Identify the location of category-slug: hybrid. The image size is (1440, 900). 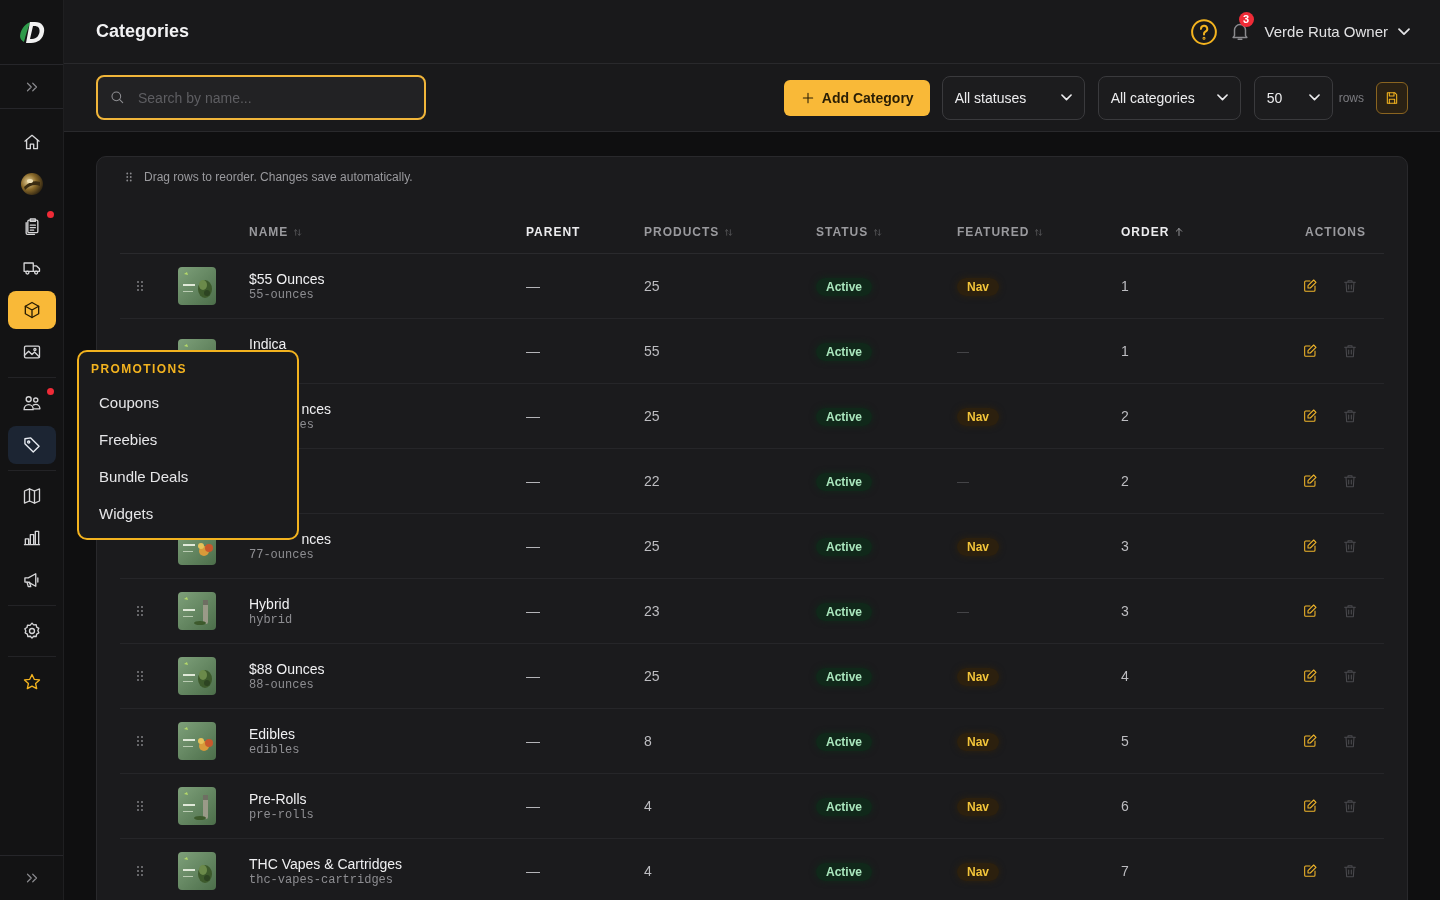
(271, 619).